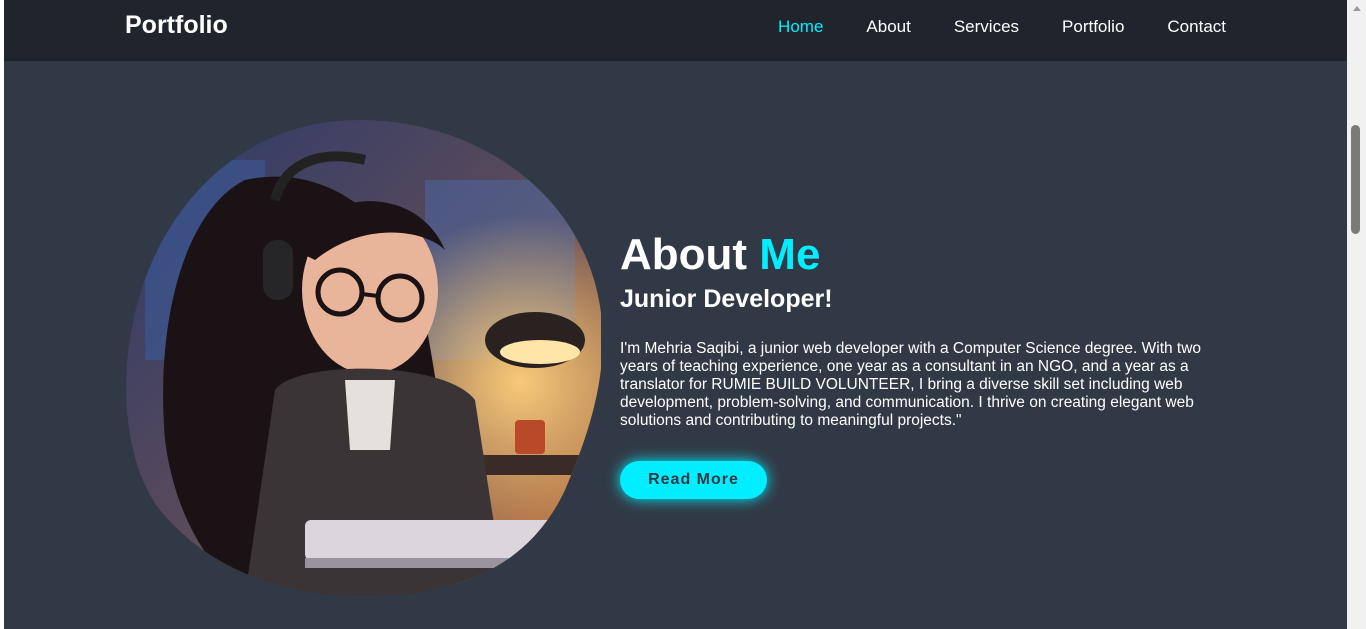 This screenshot has width=1366, height=629. Describe the element at coordinates (1196, 27) in the screenshot. I see `nav-link-contact: Contact` at that location.